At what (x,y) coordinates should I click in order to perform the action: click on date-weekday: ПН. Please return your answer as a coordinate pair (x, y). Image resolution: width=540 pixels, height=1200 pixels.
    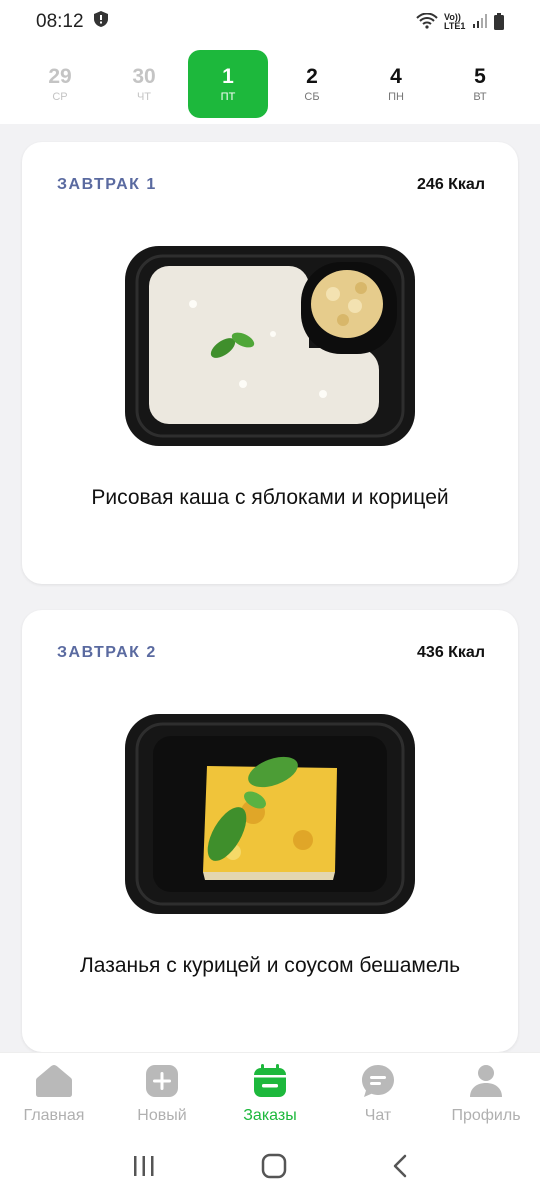
    Looking at the image, I should click on (396, 97).